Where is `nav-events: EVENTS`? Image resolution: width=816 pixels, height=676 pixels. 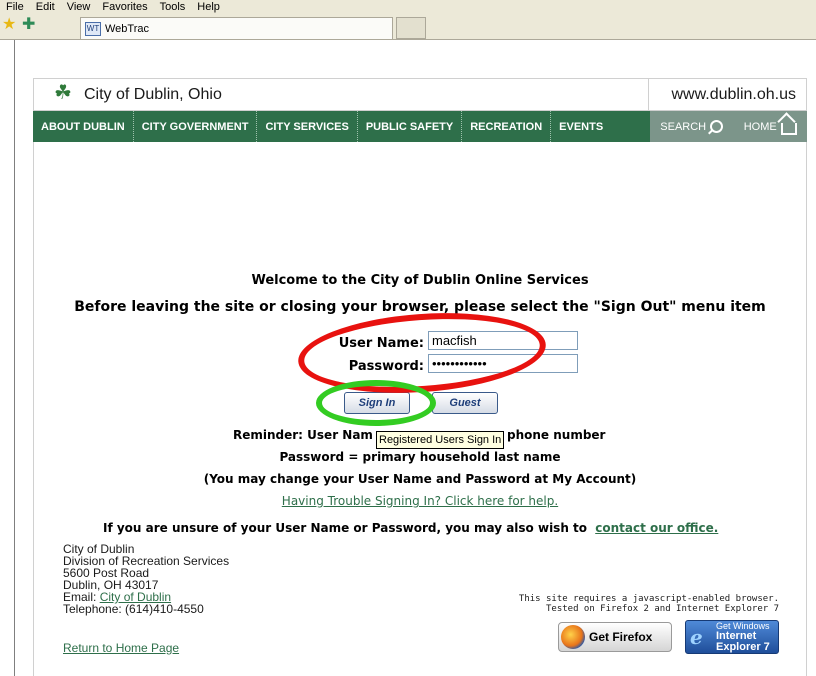
nav-events: EVENTS is located at coordinates (581, 126).